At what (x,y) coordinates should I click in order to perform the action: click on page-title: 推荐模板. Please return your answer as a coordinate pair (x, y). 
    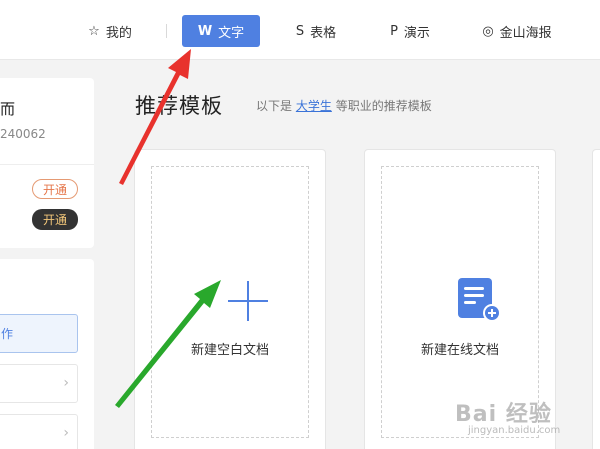
    Looking at the image, I should click on (179, 106).